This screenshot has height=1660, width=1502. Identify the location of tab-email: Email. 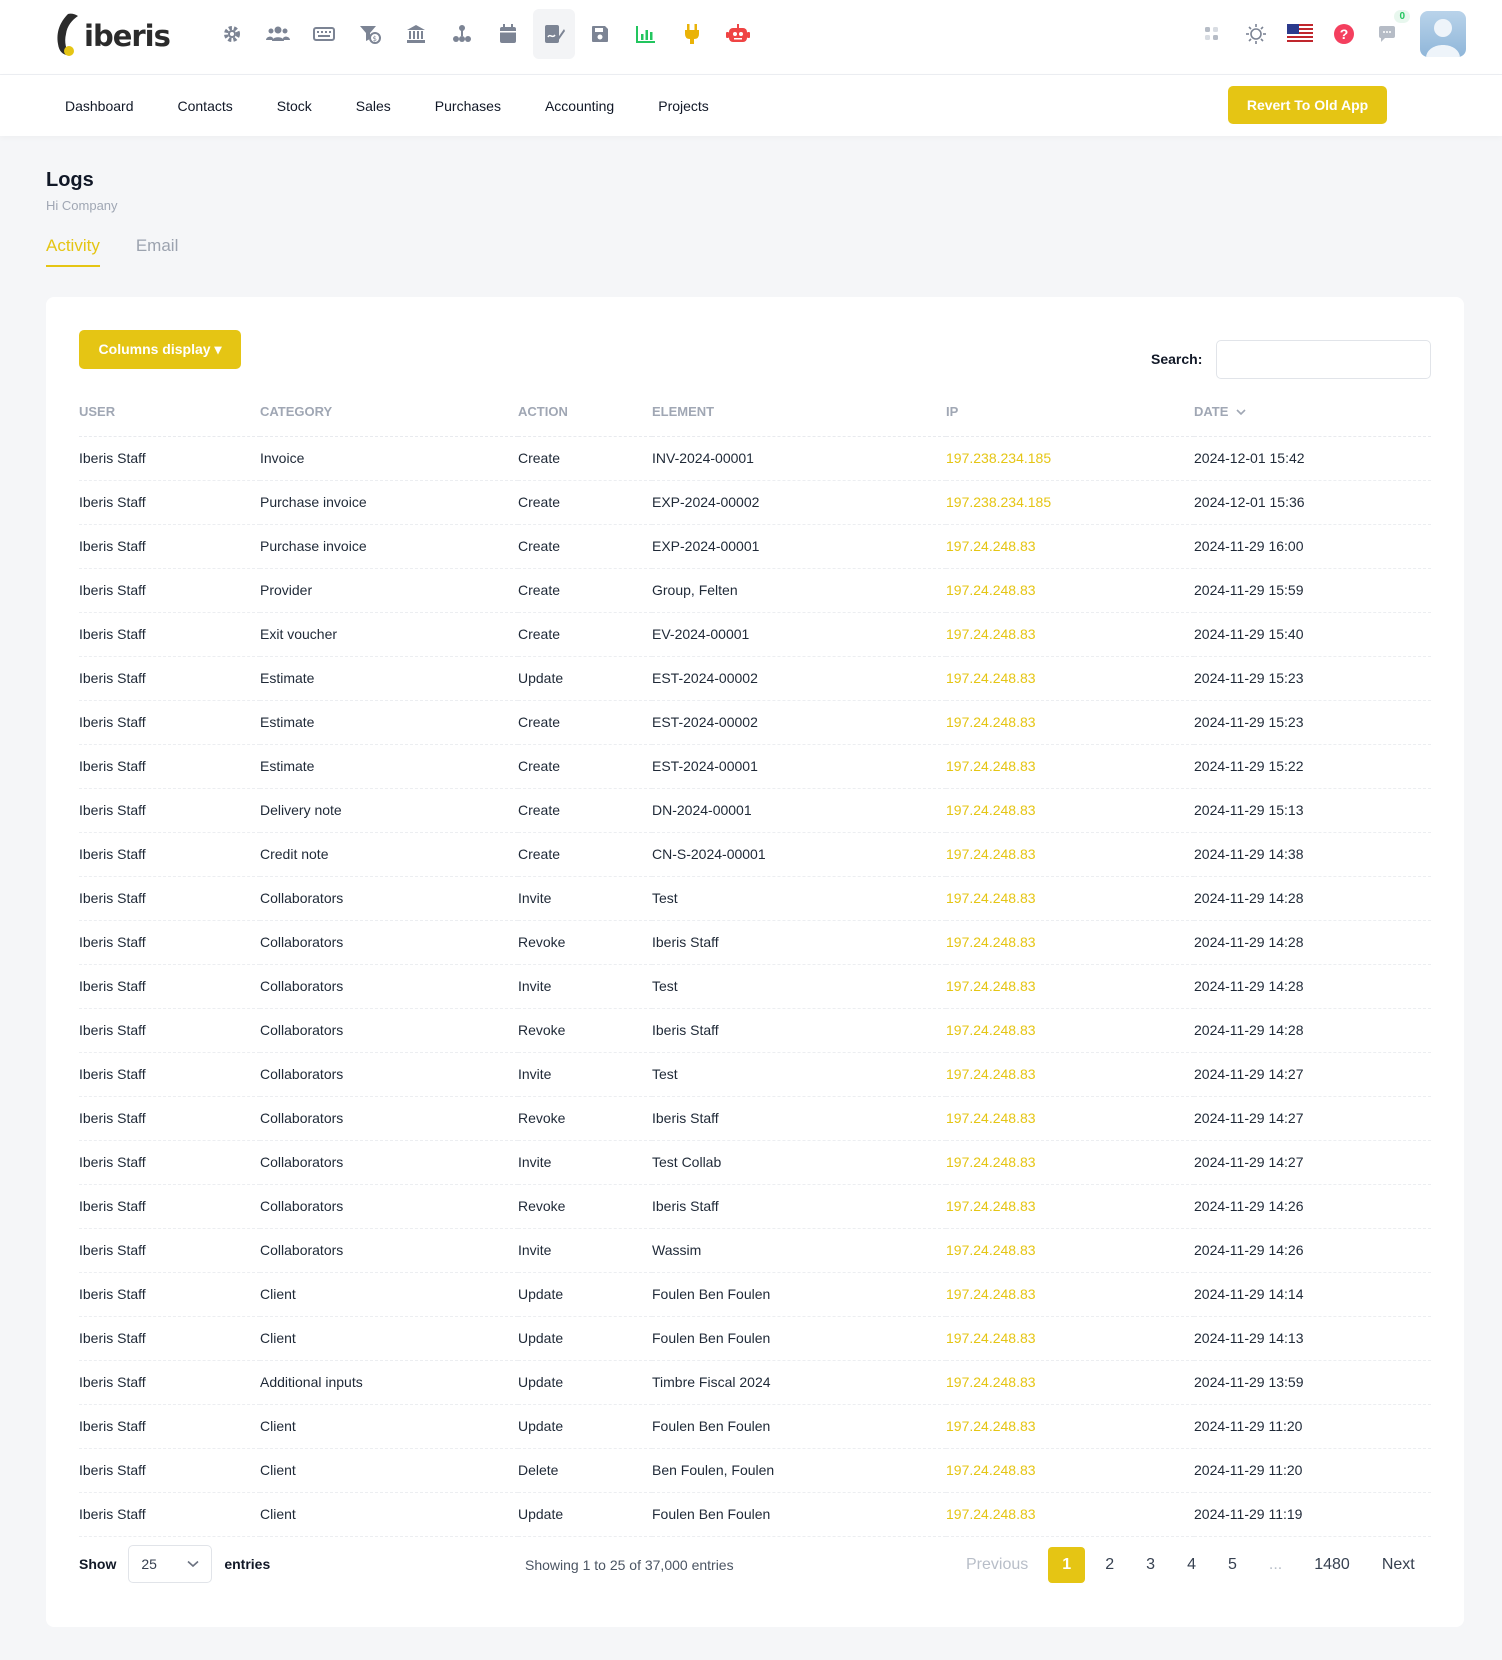
(157, 251).